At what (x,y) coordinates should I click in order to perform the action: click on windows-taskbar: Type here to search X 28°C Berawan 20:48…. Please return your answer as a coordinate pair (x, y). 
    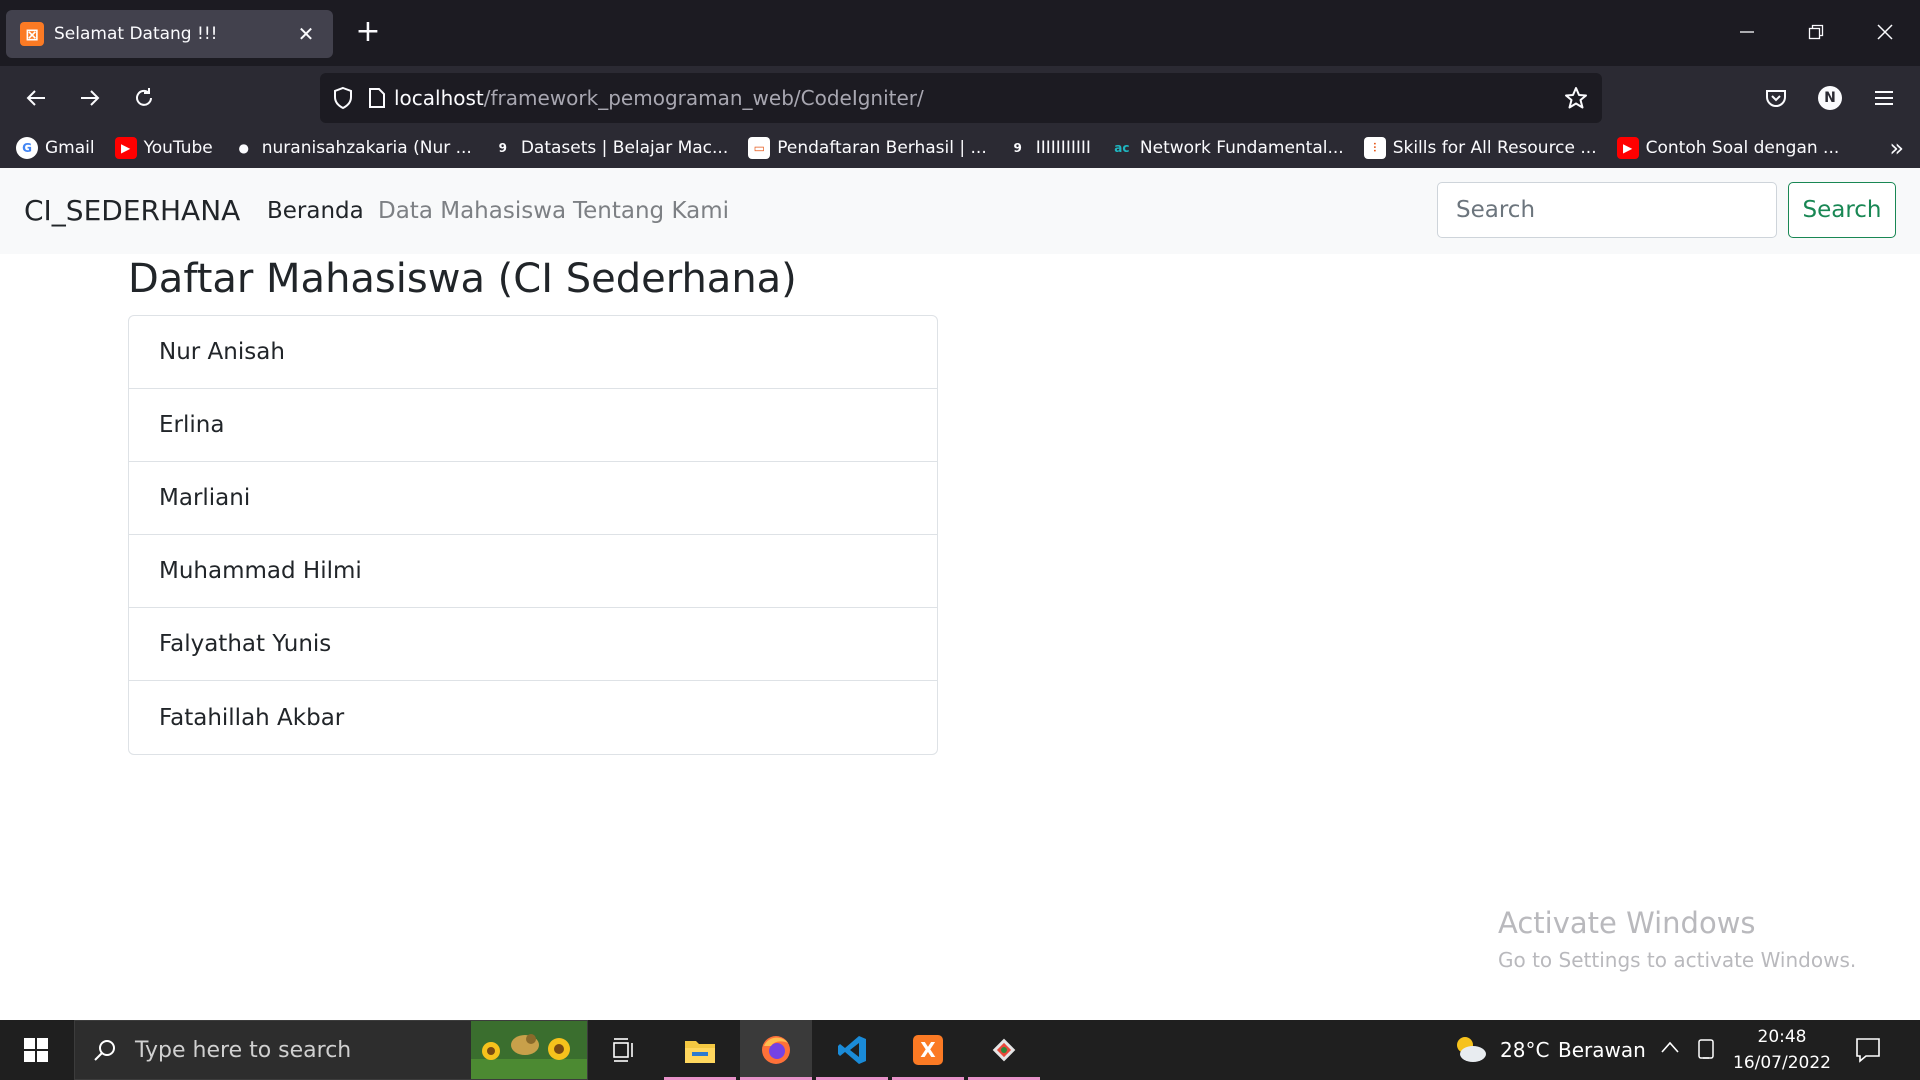
    Looking at the image, I should click on (960, 1050).